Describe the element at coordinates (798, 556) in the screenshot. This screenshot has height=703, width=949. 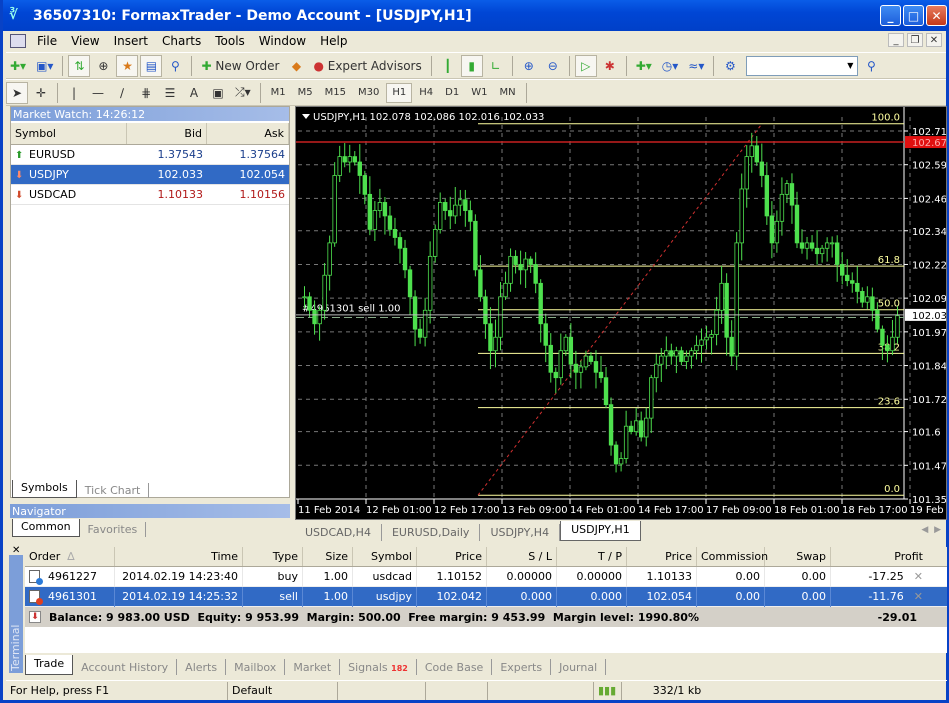
I see `column-swap: Swap` at that location.